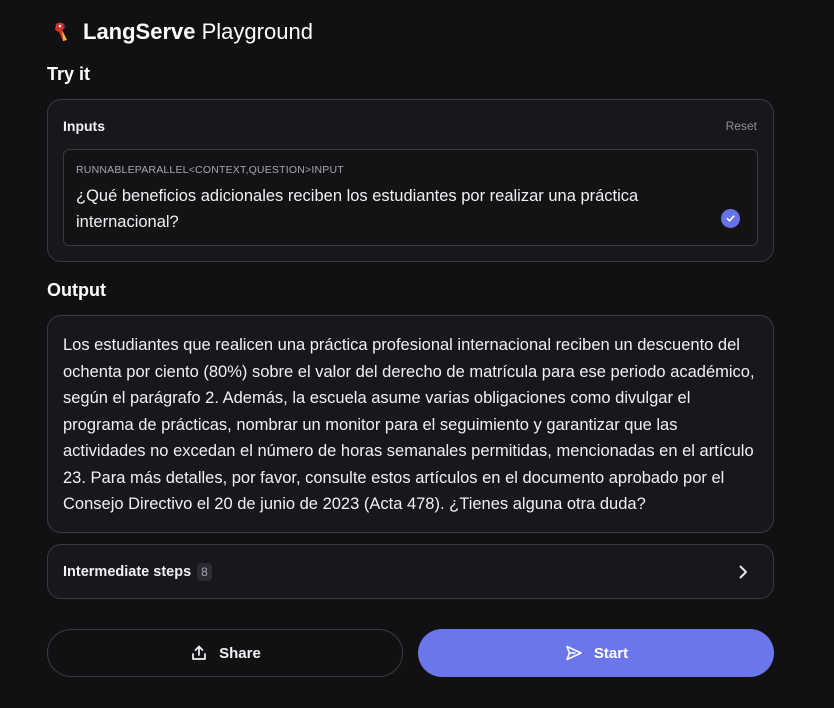  I want to click on share-button: Share, so click(225, 653).